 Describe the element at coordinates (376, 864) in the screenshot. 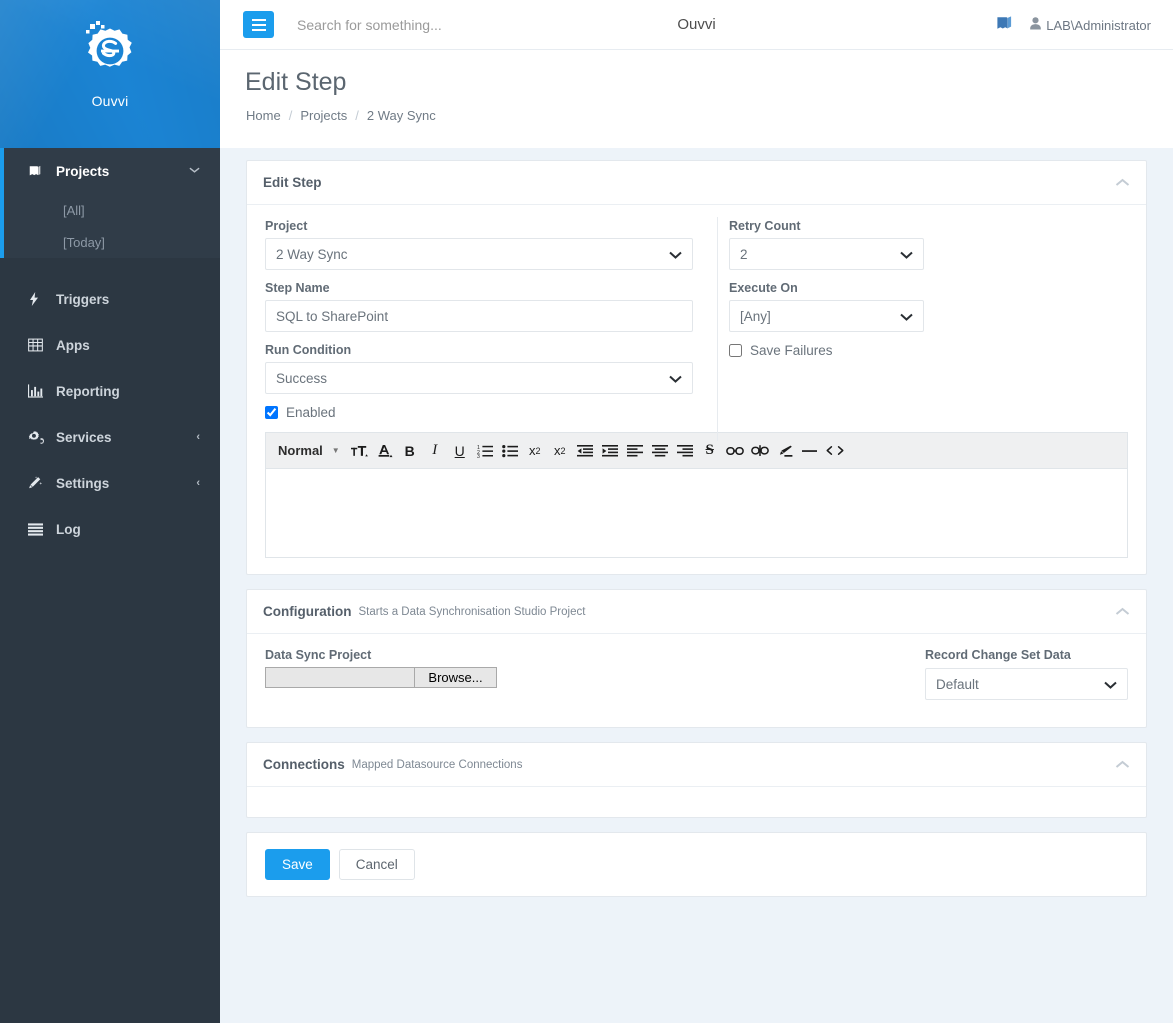

I see `cancel-button: Cancel` at that location.